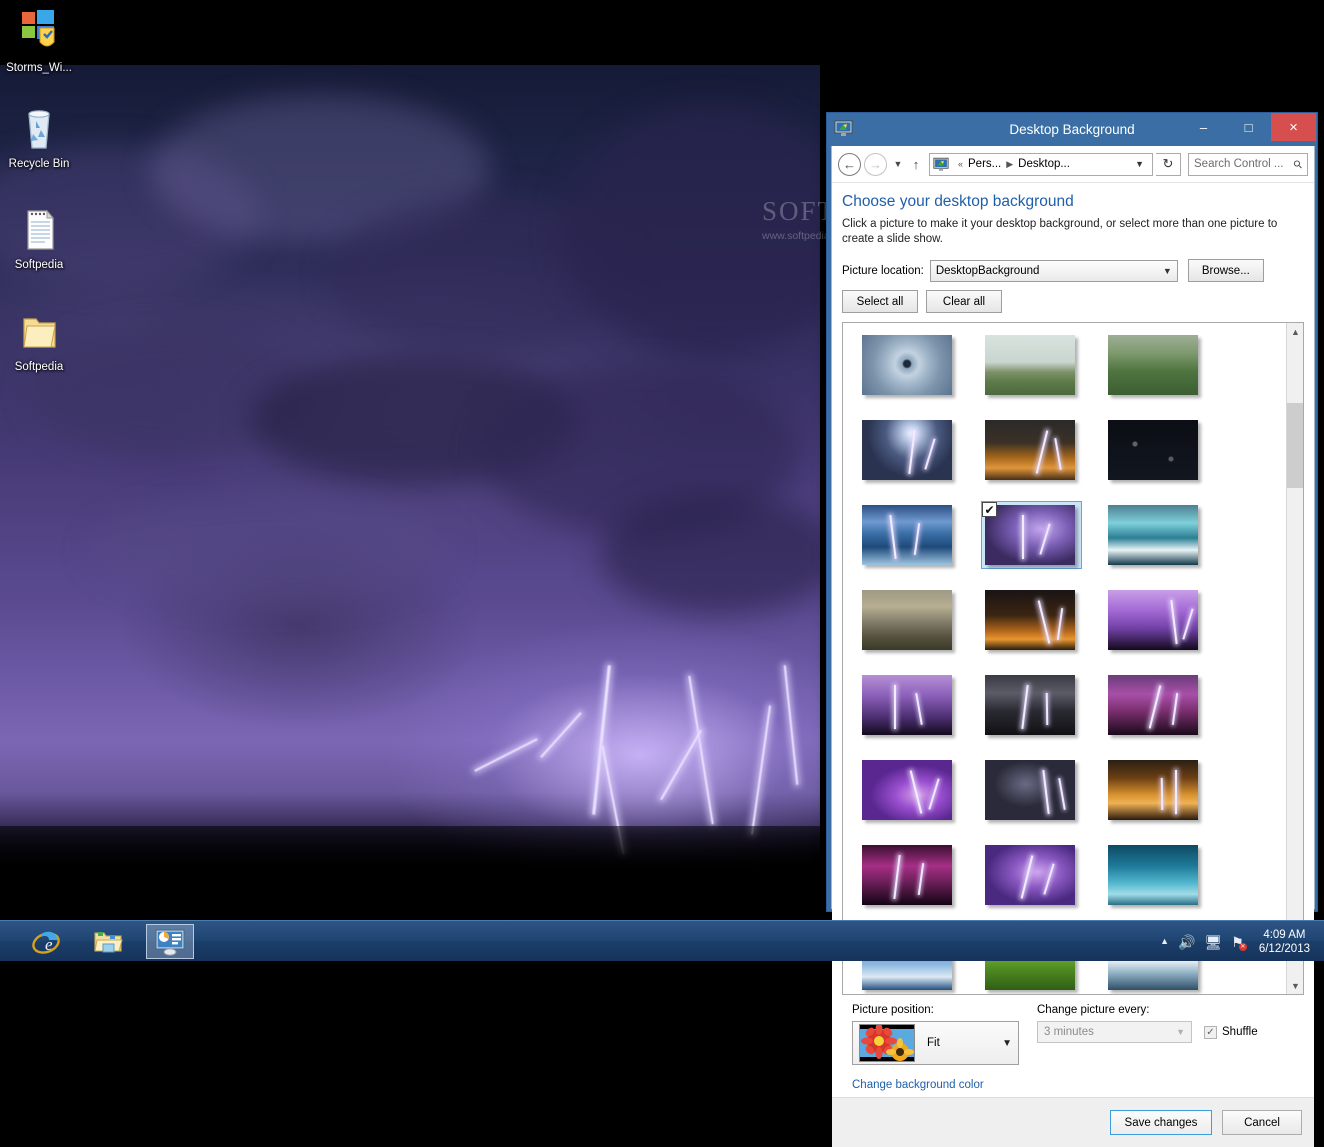 The image size is (1324, 1147). What do you see at coordinates (39, 340) in the screenshot?
I see `desktop-icon-softpedia-folder: Softpedia` at bounding box center [39, 340].